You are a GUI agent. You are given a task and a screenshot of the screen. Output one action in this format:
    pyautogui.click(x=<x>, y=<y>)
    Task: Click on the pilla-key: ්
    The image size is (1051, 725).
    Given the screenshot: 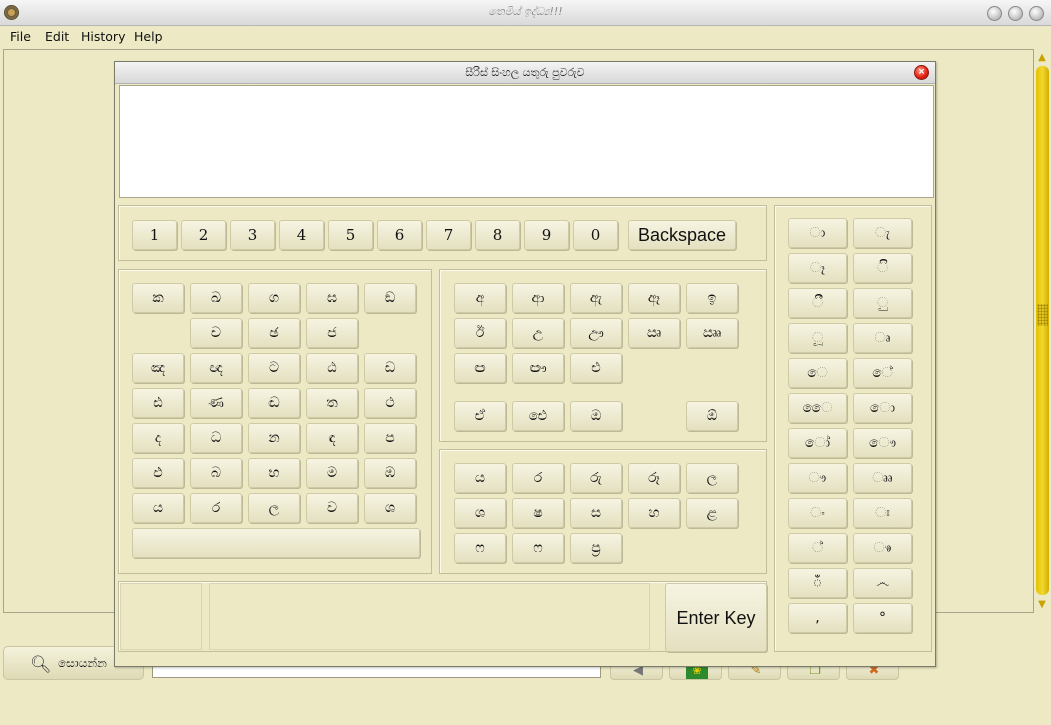 What is the action you would take?
    pyautogui.click(x=817, y=548)
    